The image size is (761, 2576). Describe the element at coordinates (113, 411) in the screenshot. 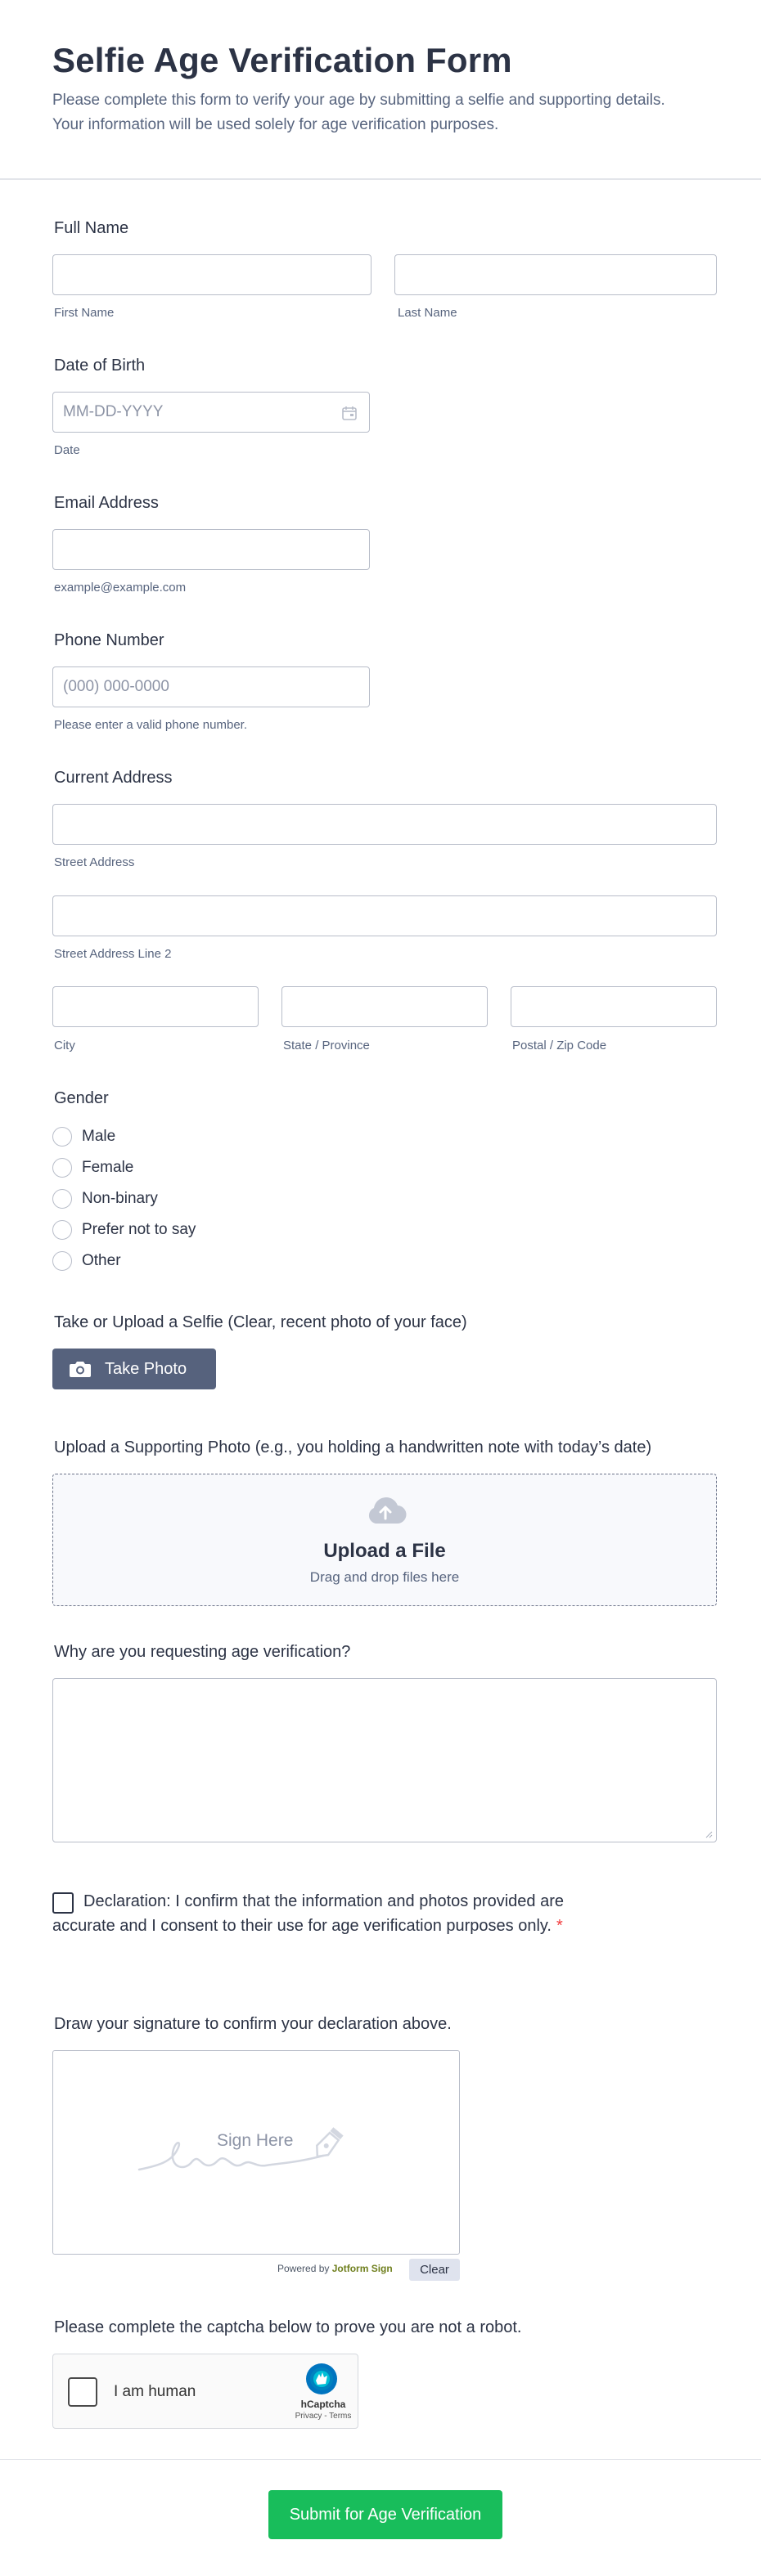

I see `dob-placeholder: MM-DD-YYYY` at that location.